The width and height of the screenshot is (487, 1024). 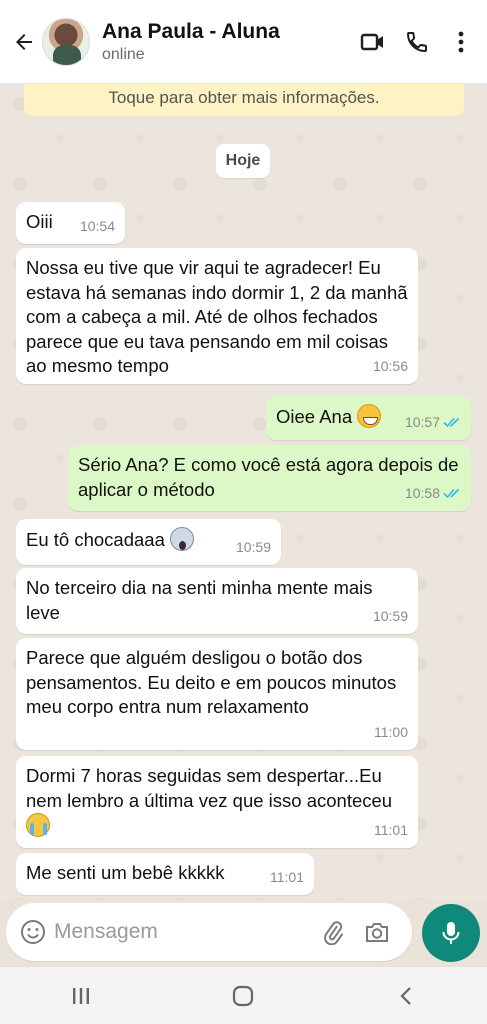 What do you see at coordinates (39, 221) in the screenshot?
I see `message-text: Oiii` at bounding box center [39, 221].